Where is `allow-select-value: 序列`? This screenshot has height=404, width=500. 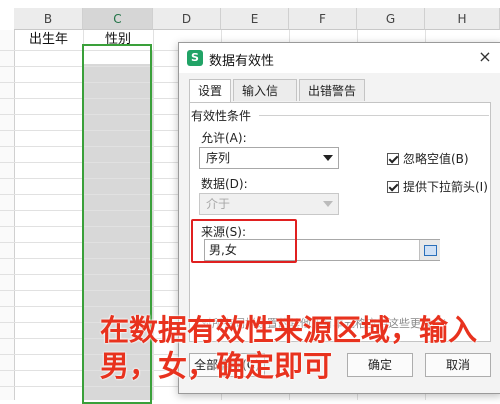 allow-select-value: 序列 is located at coordinates (218, 158).